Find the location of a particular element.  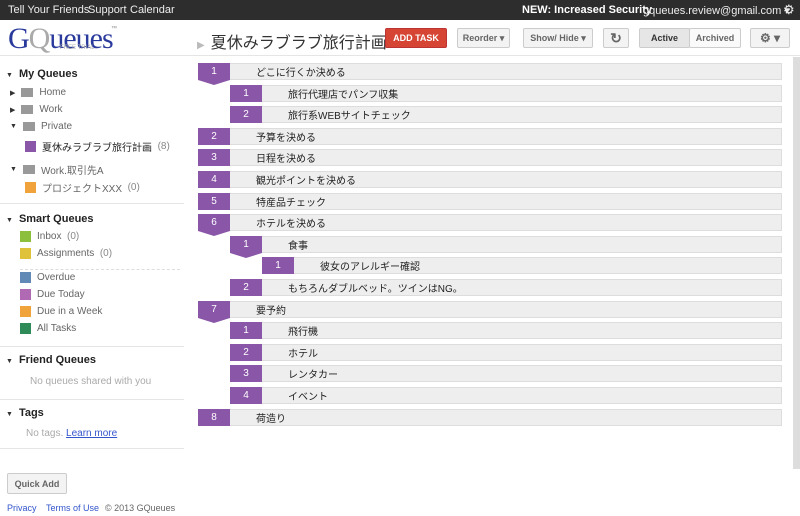

task-text: ホテル is located at coordinates (303, 352).